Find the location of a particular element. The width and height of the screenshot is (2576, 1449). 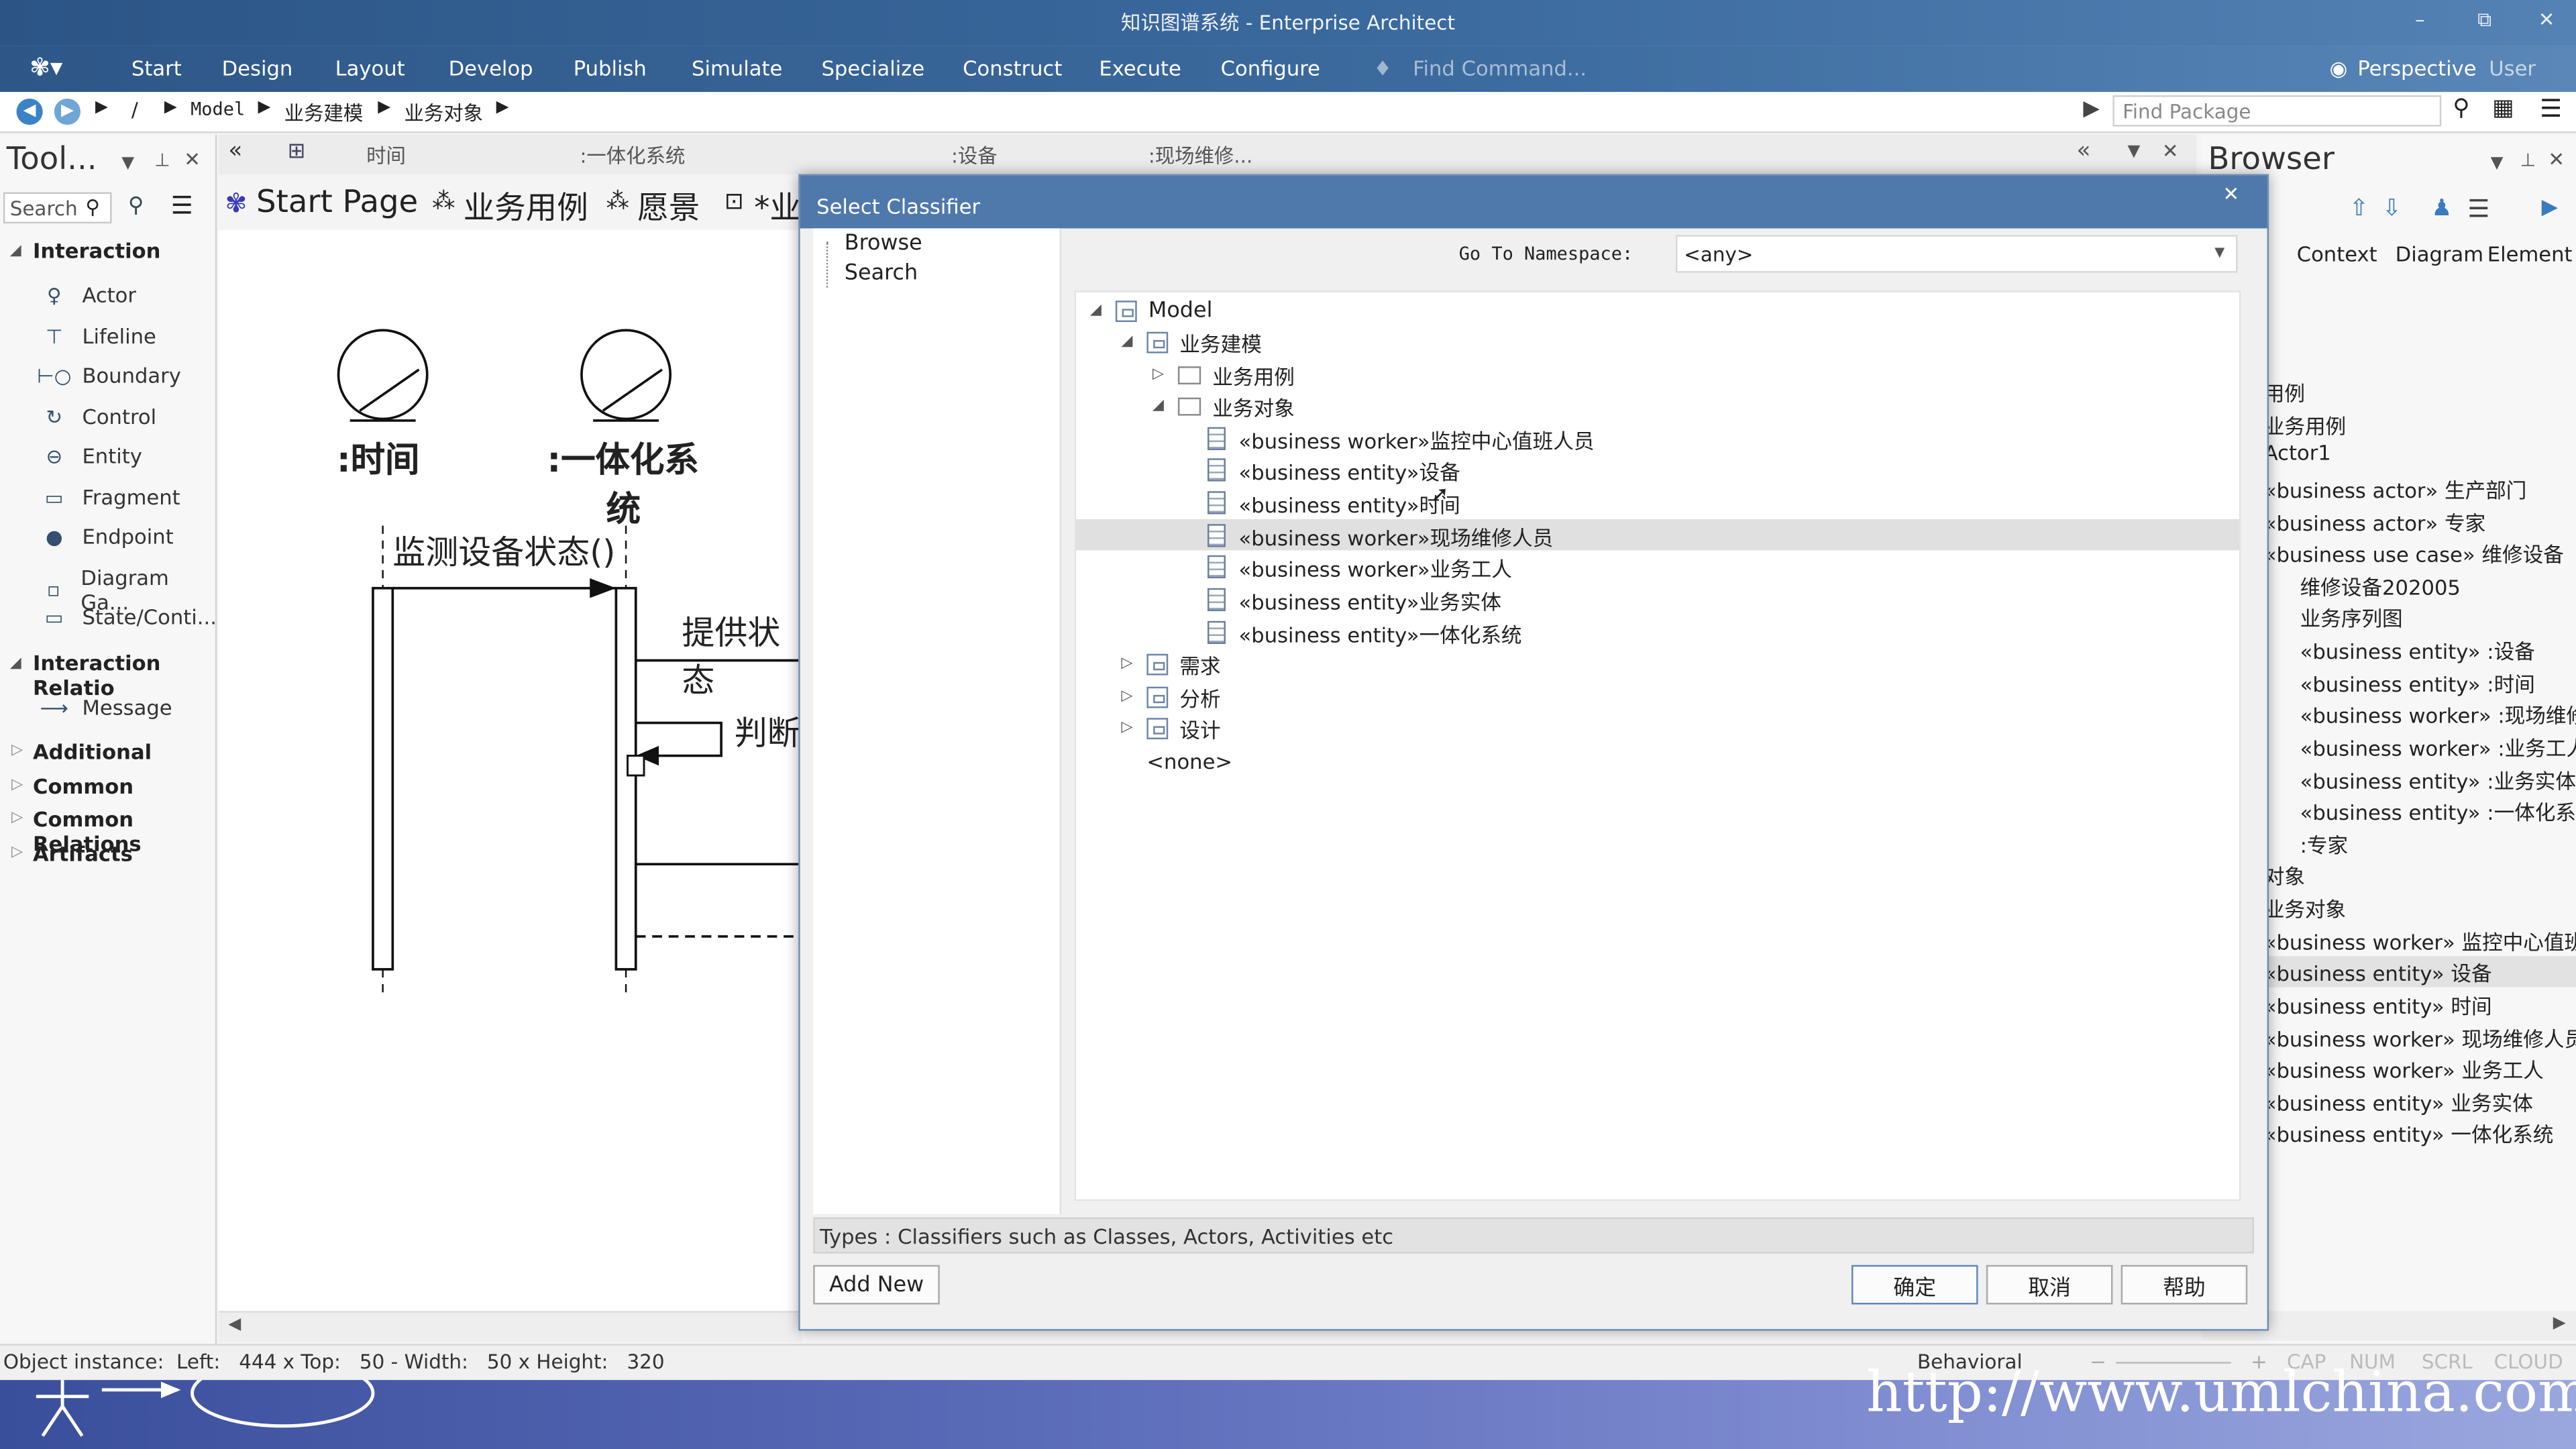

browser-item: «business entity» :业务实体 is located at coordinates (2438, 780).